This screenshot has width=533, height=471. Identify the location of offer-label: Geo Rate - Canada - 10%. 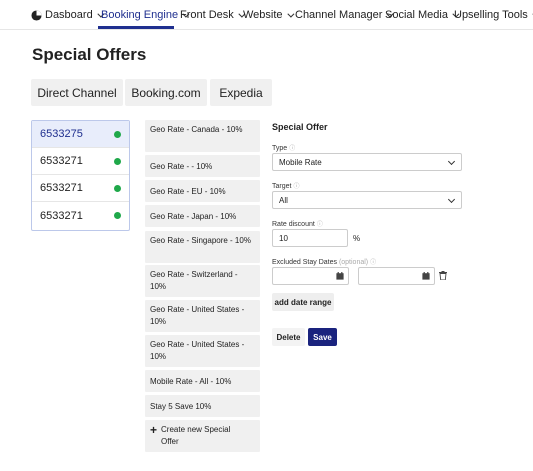
(196, 129).